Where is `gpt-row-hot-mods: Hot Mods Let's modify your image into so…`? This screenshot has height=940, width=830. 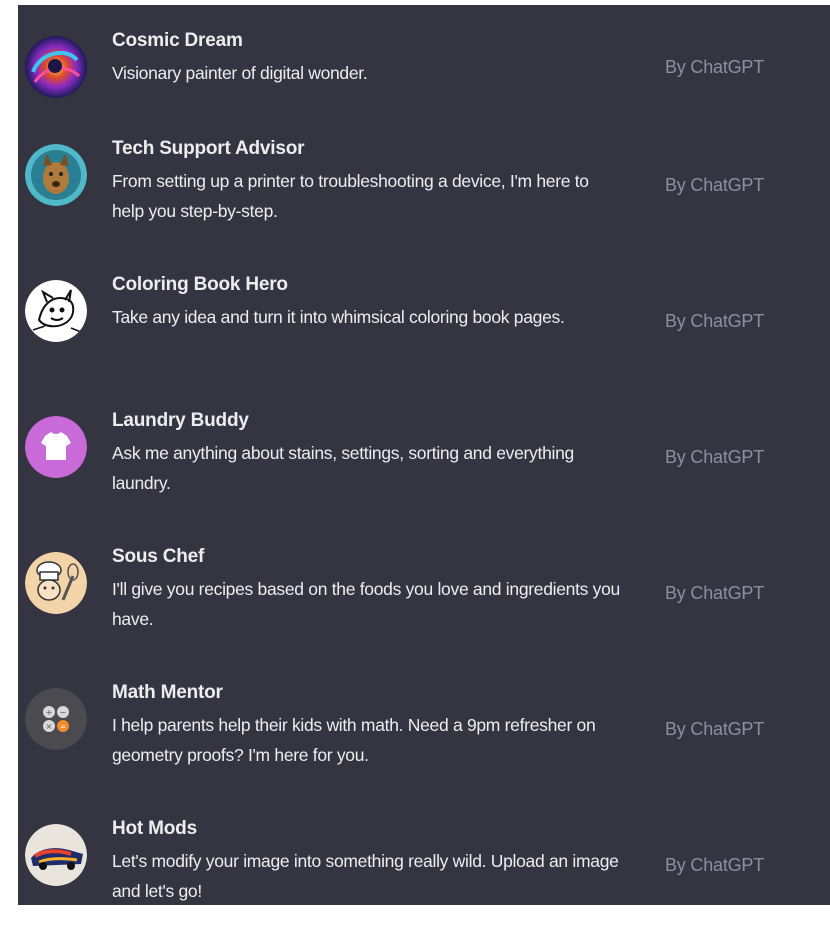 gpt-row-hot-mods: Hot Mods Let's modify your image into so… is located at coordinates (424, 875).